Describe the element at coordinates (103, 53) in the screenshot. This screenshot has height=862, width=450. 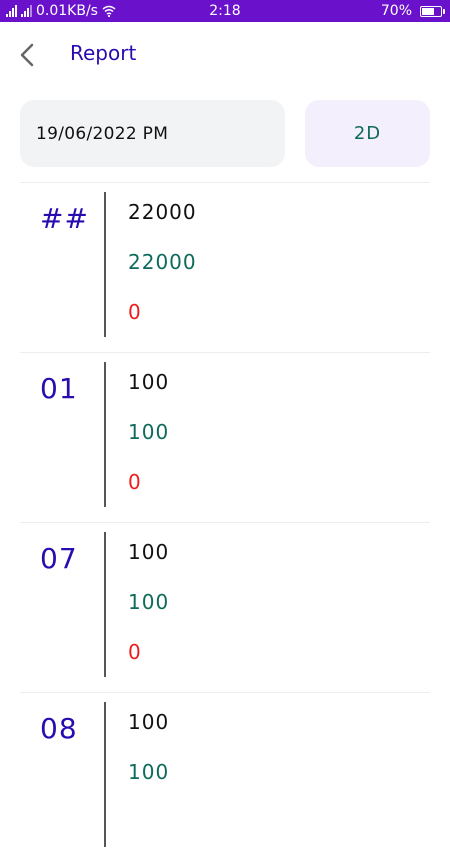
I see `page-title: Report` at that location.